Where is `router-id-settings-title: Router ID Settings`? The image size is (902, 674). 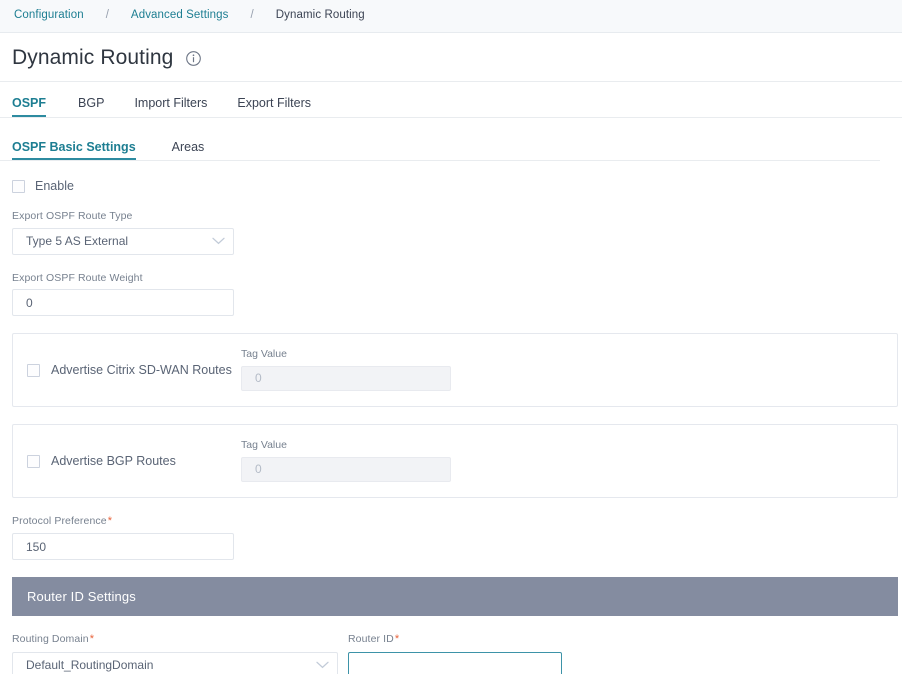 router-id-settings-title: Router ID Settings is located at coordinates (81, 597).